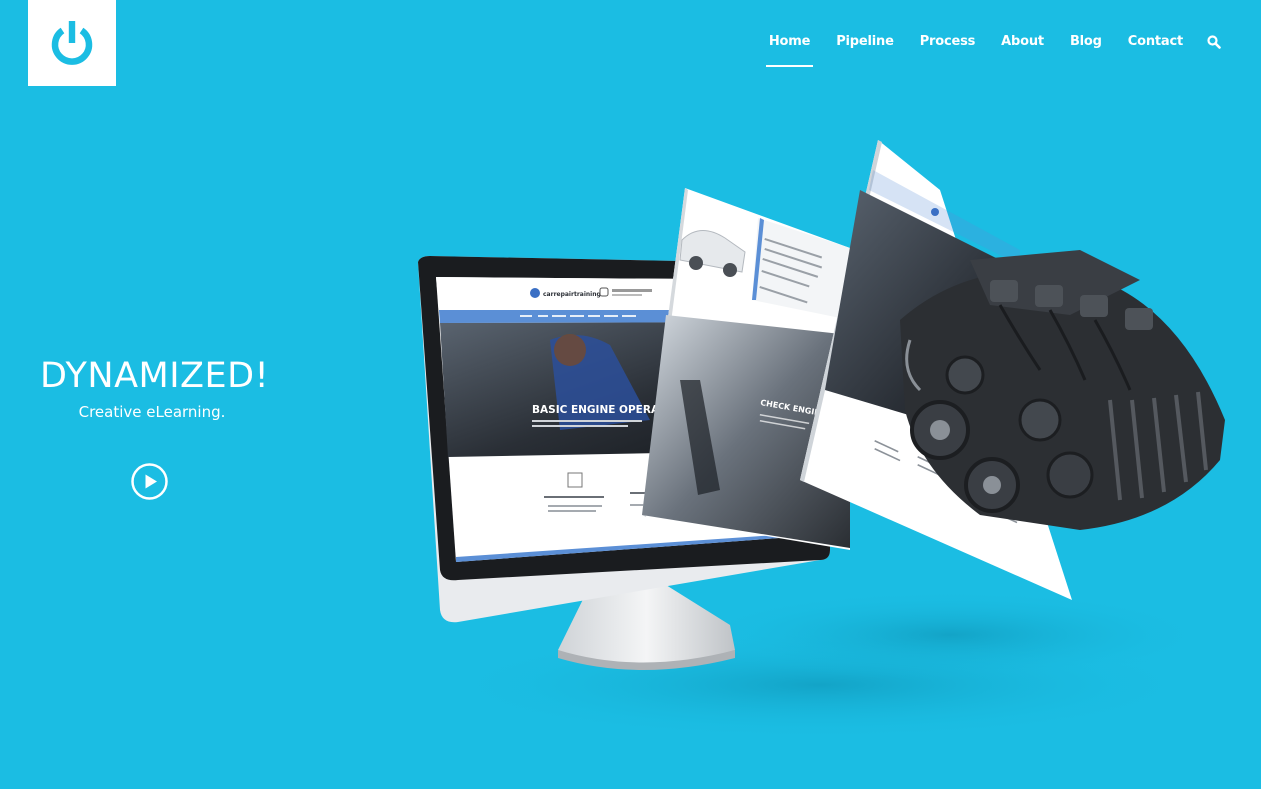 The image size is (1261, 792). Describe the element at coordinates (865, 49) in the screenshot. I see `nav-pipeline: Pipeline` at that location.